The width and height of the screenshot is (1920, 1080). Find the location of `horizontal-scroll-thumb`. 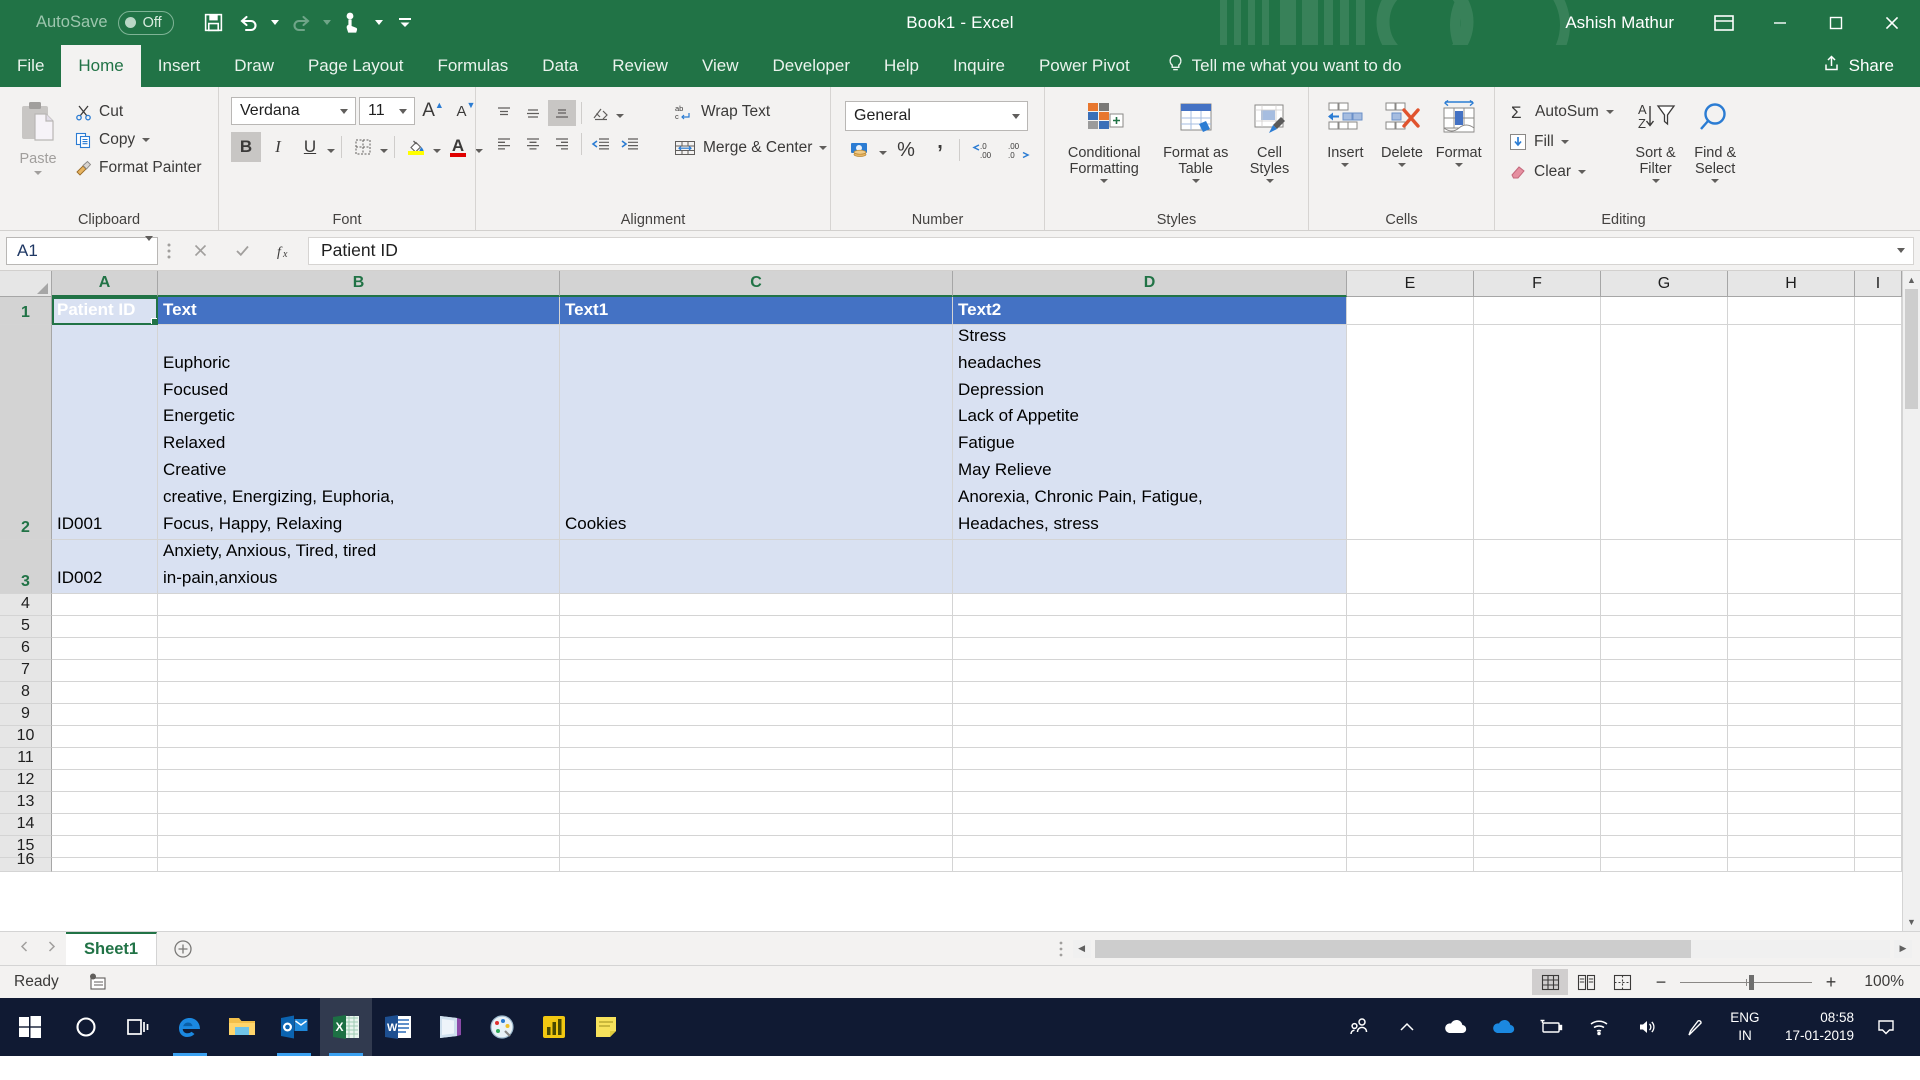

horizontal-scroll-thumb is located at coordinates (1393, 948).